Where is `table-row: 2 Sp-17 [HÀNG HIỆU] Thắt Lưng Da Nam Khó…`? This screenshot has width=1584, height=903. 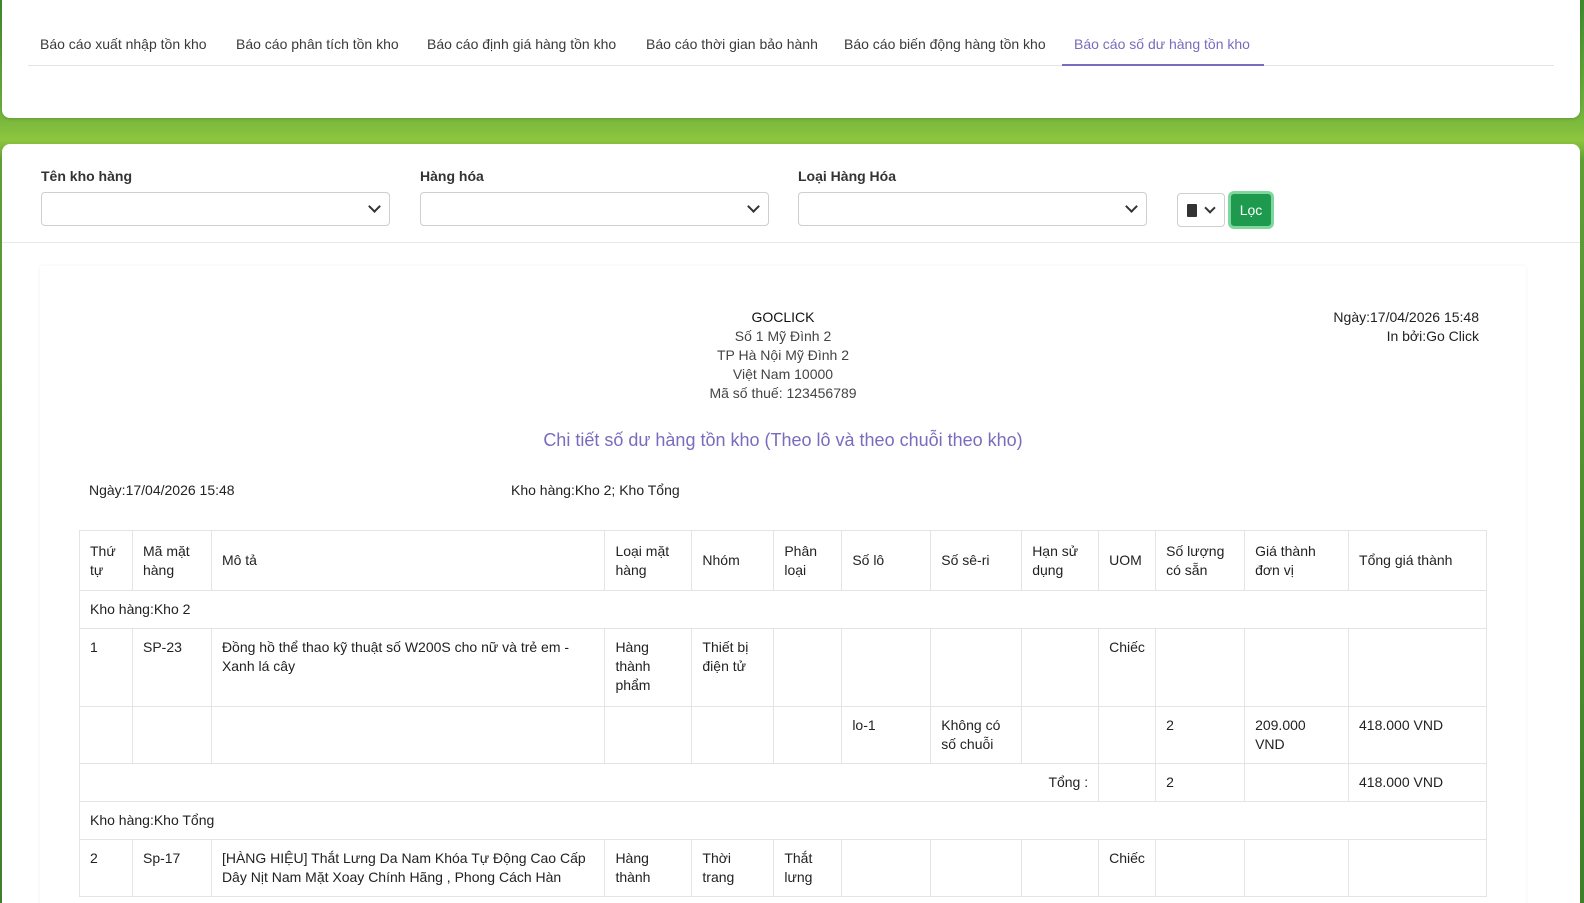 table-row: 2 Sp-17 [HÀNG HIỆU] Thắt Lưng Da Nam Khó… is located at coordinates (783, 868).